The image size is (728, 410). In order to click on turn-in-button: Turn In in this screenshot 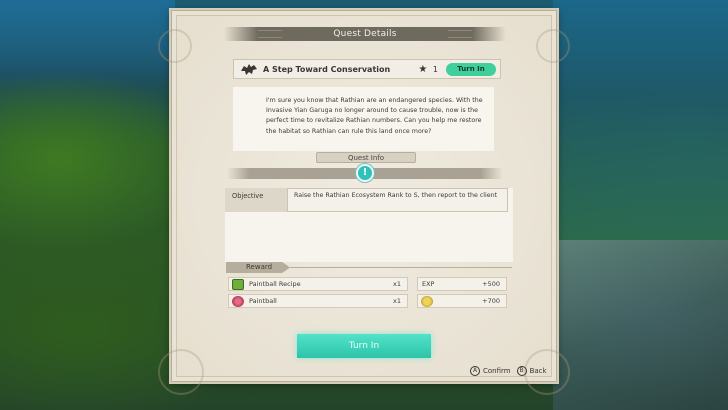, I will do `click(364, 346)`.